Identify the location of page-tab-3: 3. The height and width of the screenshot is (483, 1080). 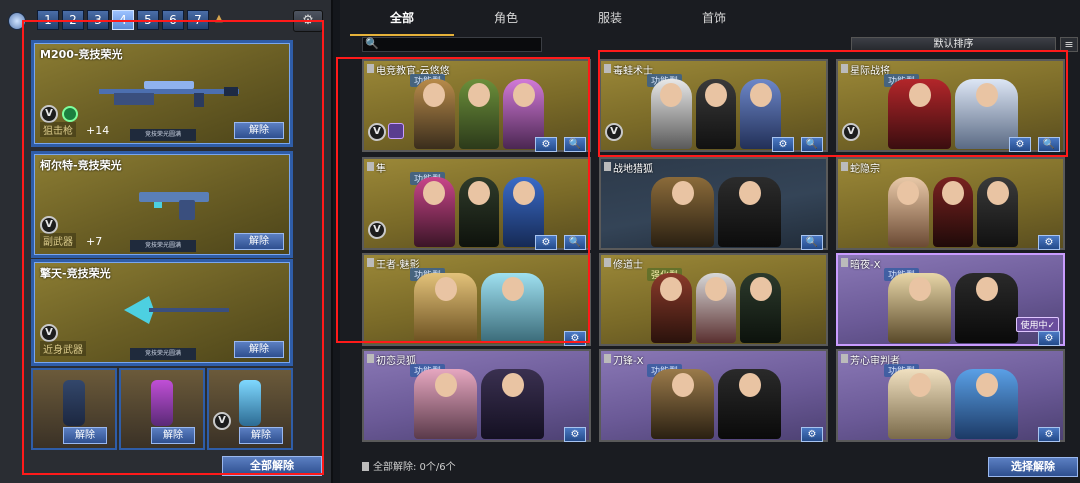
(98, 20).